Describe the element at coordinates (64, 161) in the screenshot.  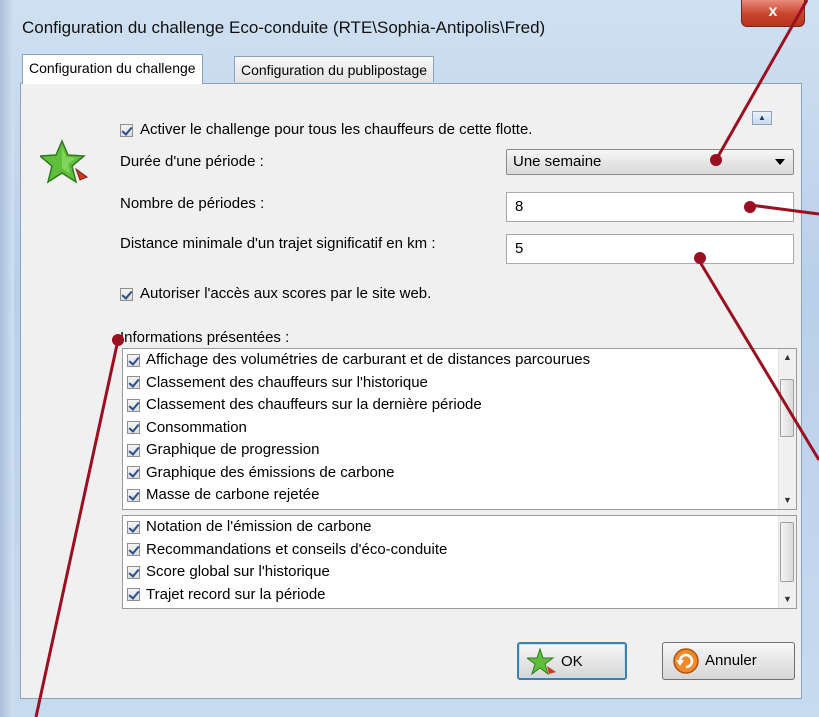
I see `star-icon` at that location.